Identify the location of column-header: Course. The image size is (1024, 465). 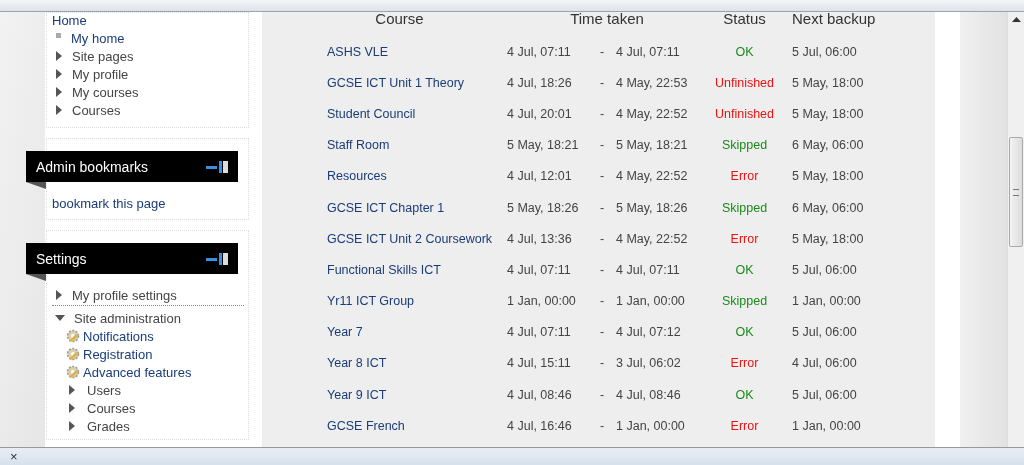
(399, 20).